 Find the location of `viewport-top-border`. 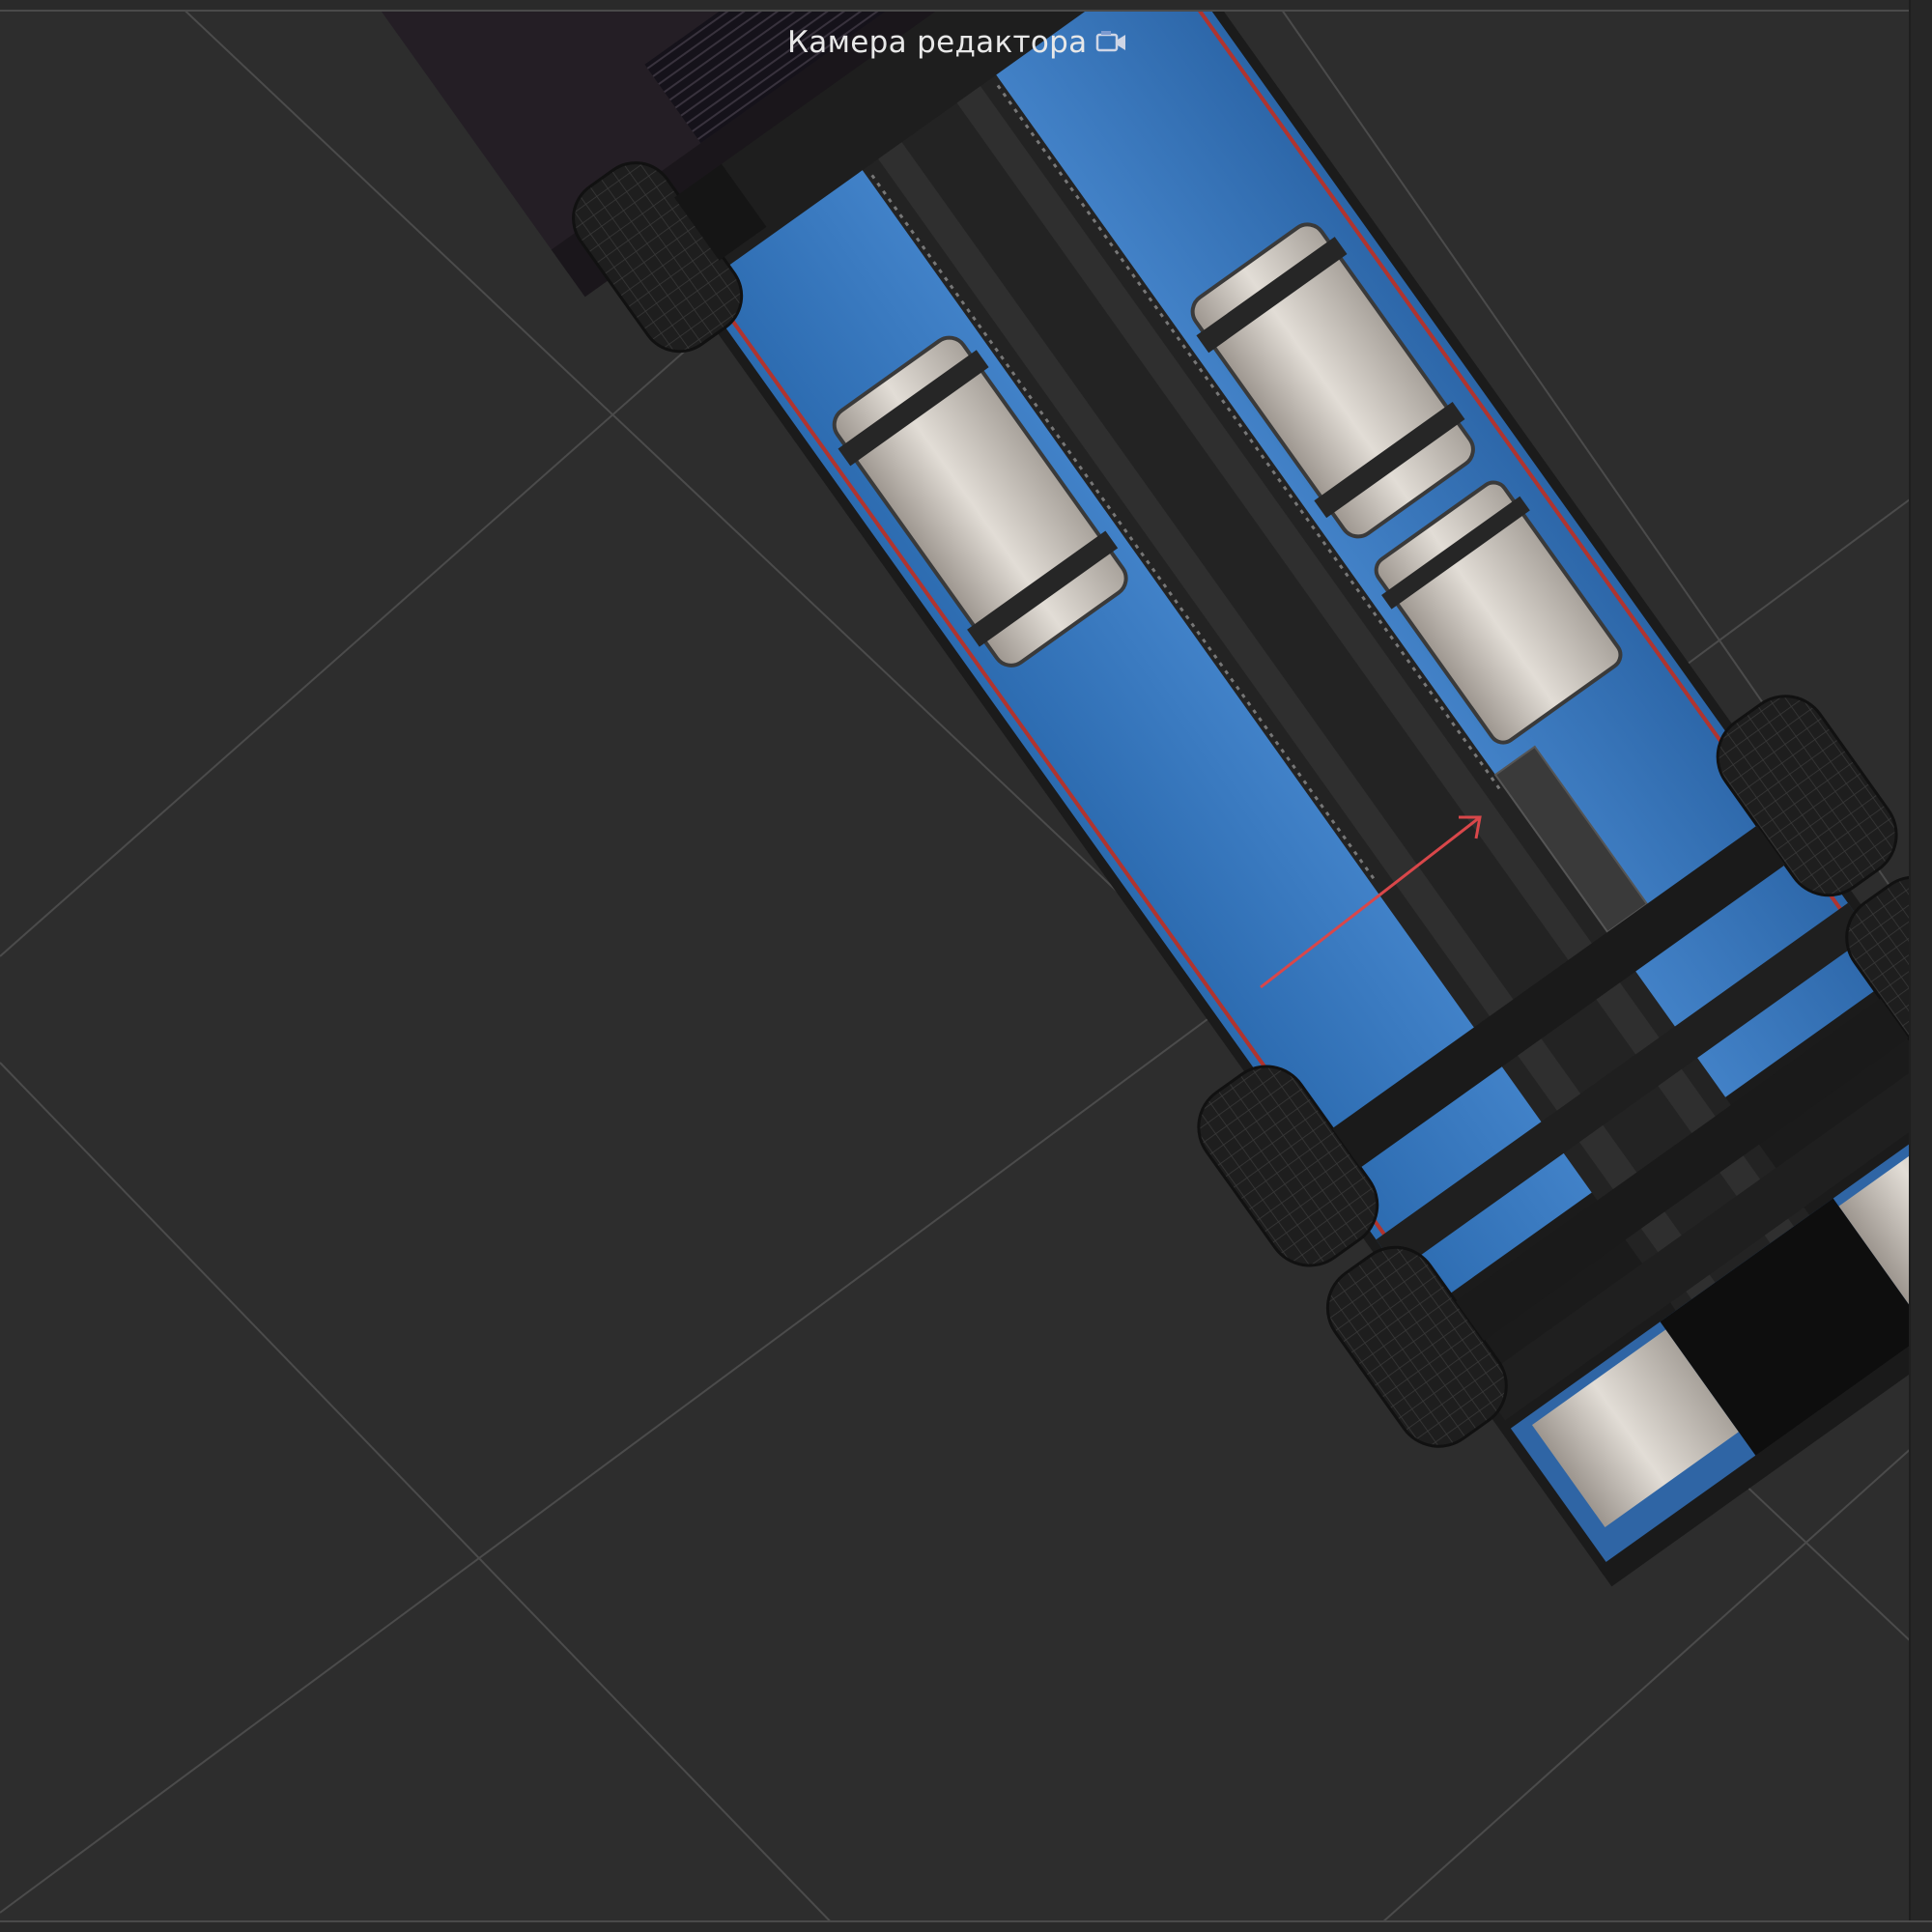

viewport-top-border is located at coordinates (966, 6).